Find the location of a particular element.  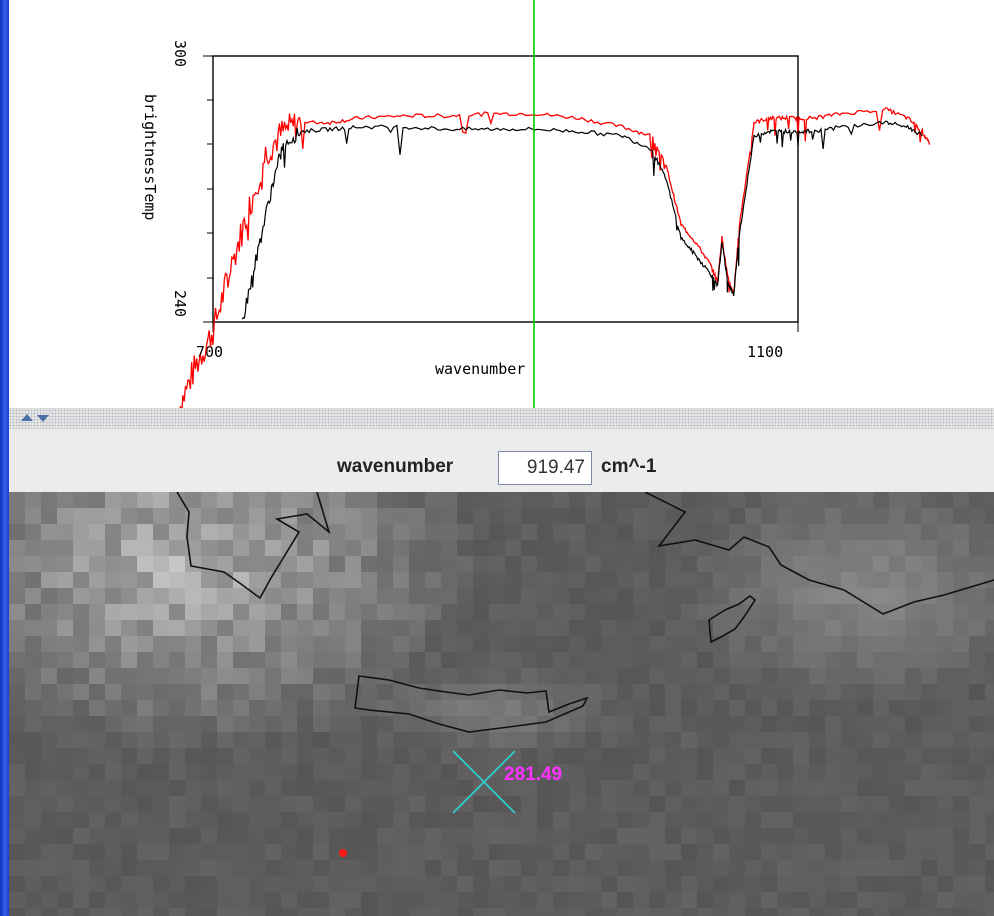

wavenumber-label: wavenumber is located at coordinates (395, 466).